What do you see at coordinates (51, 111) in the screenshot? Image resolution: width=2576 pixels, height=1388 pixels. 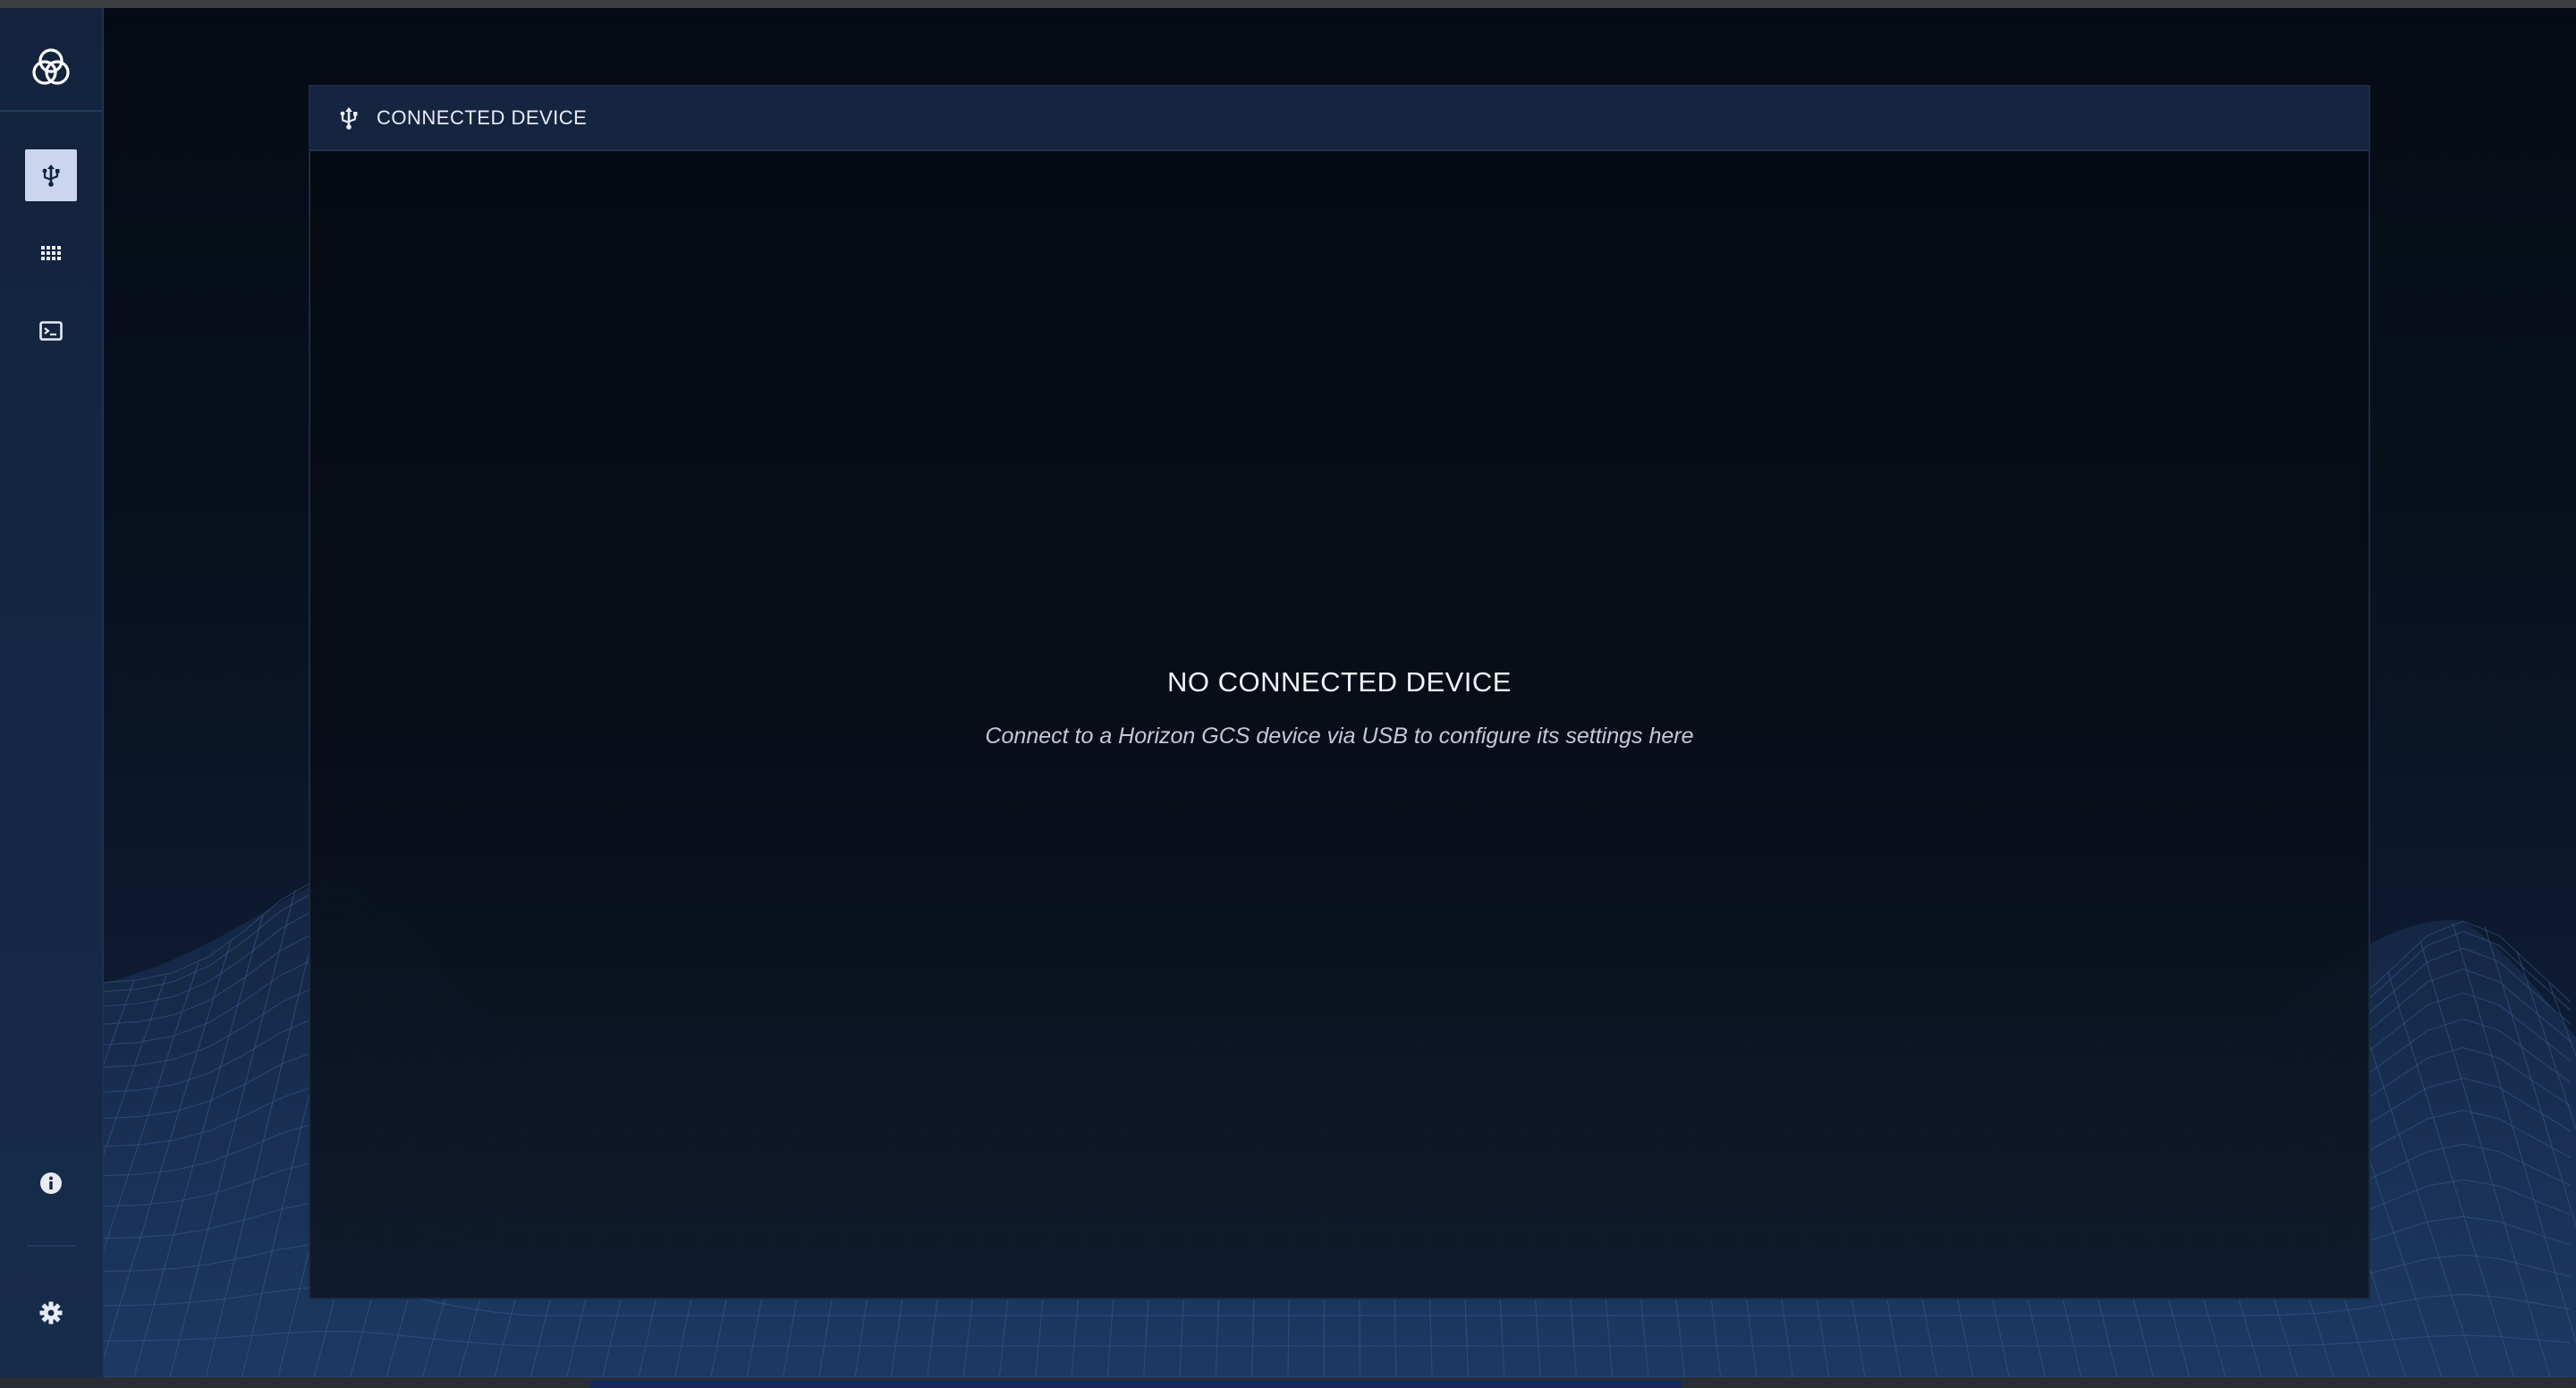 I see `sidebar-divider` at bounding box center [51, 111].